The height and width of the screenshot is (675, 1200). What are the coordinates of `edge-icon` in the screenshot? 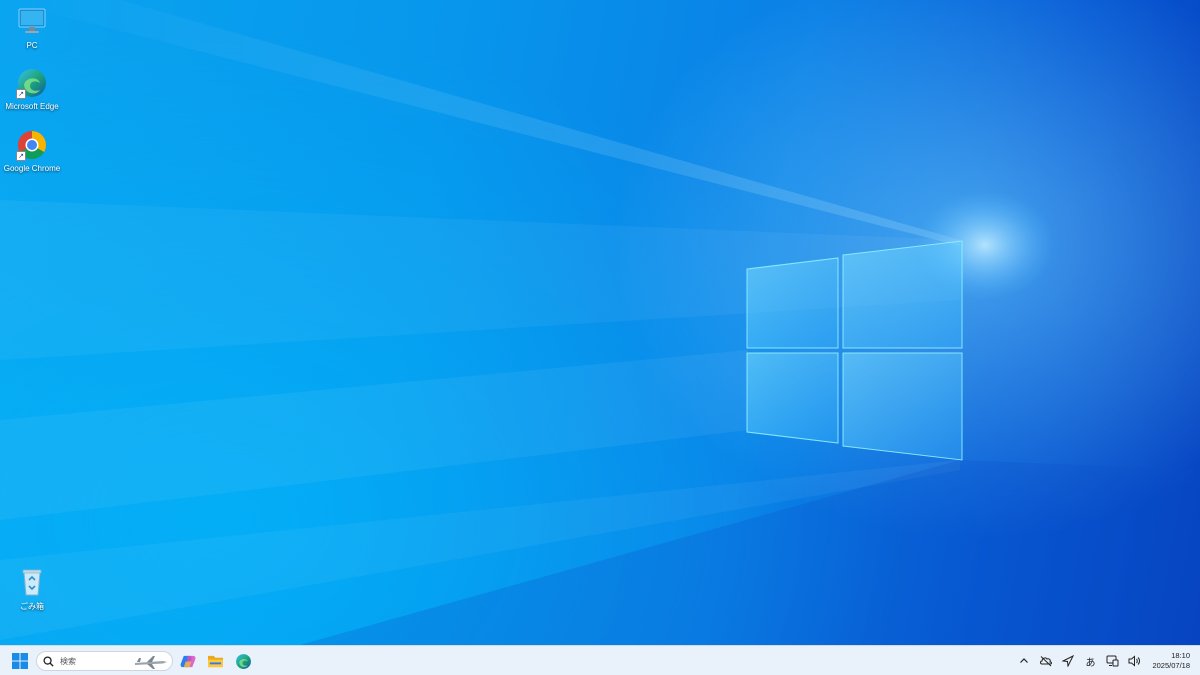 It's located at (243, 661).